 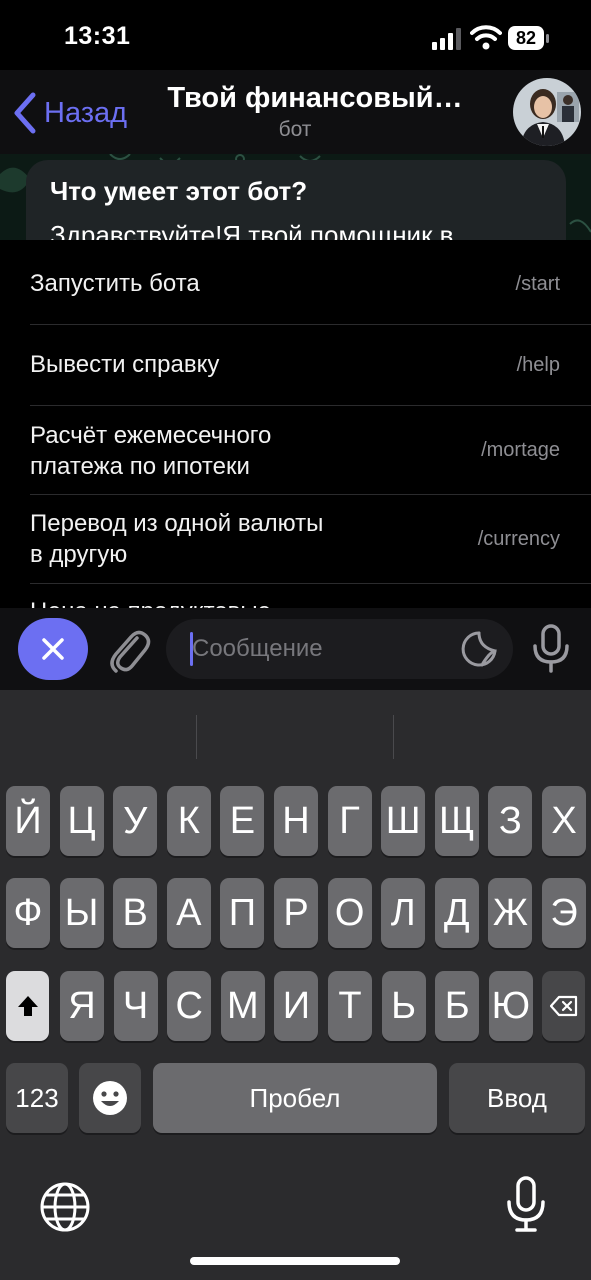 What do you see at coordinates (242, 821) in the screenshot?
I see `key-row1-4: Е` at bounding box center [242, 821].